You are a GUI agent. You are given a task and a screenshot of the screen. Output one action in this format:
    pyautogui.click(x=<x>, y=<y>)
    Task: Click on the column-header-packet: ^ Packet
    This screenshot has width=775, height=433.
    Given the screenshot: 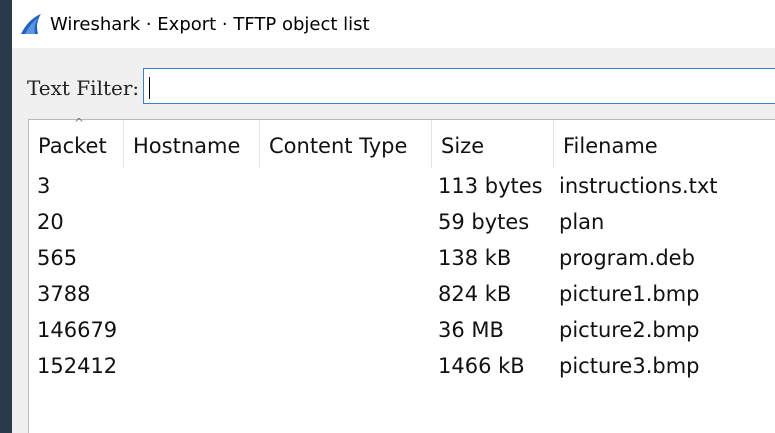 What is the action you would take?
    pyautogui.click(x=76, y=142)
    